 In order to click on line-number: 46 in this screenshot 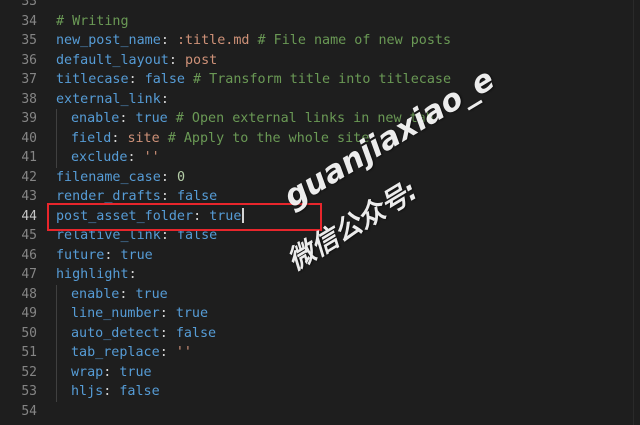, I will do `click(29, 255)`.